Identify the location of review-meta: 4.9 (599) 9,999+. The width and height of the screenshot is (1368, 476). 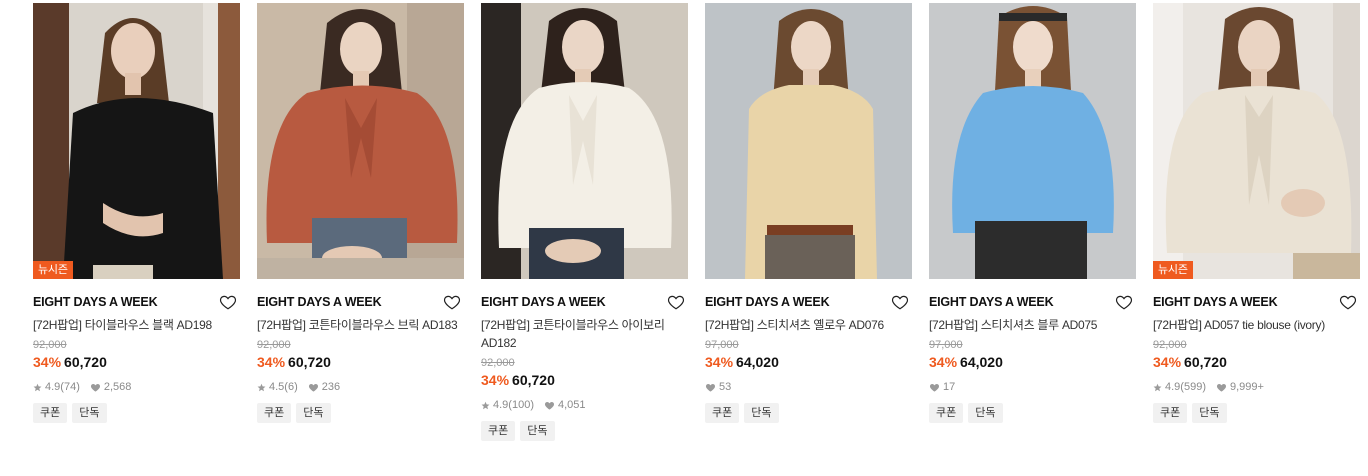
(1256, 387).